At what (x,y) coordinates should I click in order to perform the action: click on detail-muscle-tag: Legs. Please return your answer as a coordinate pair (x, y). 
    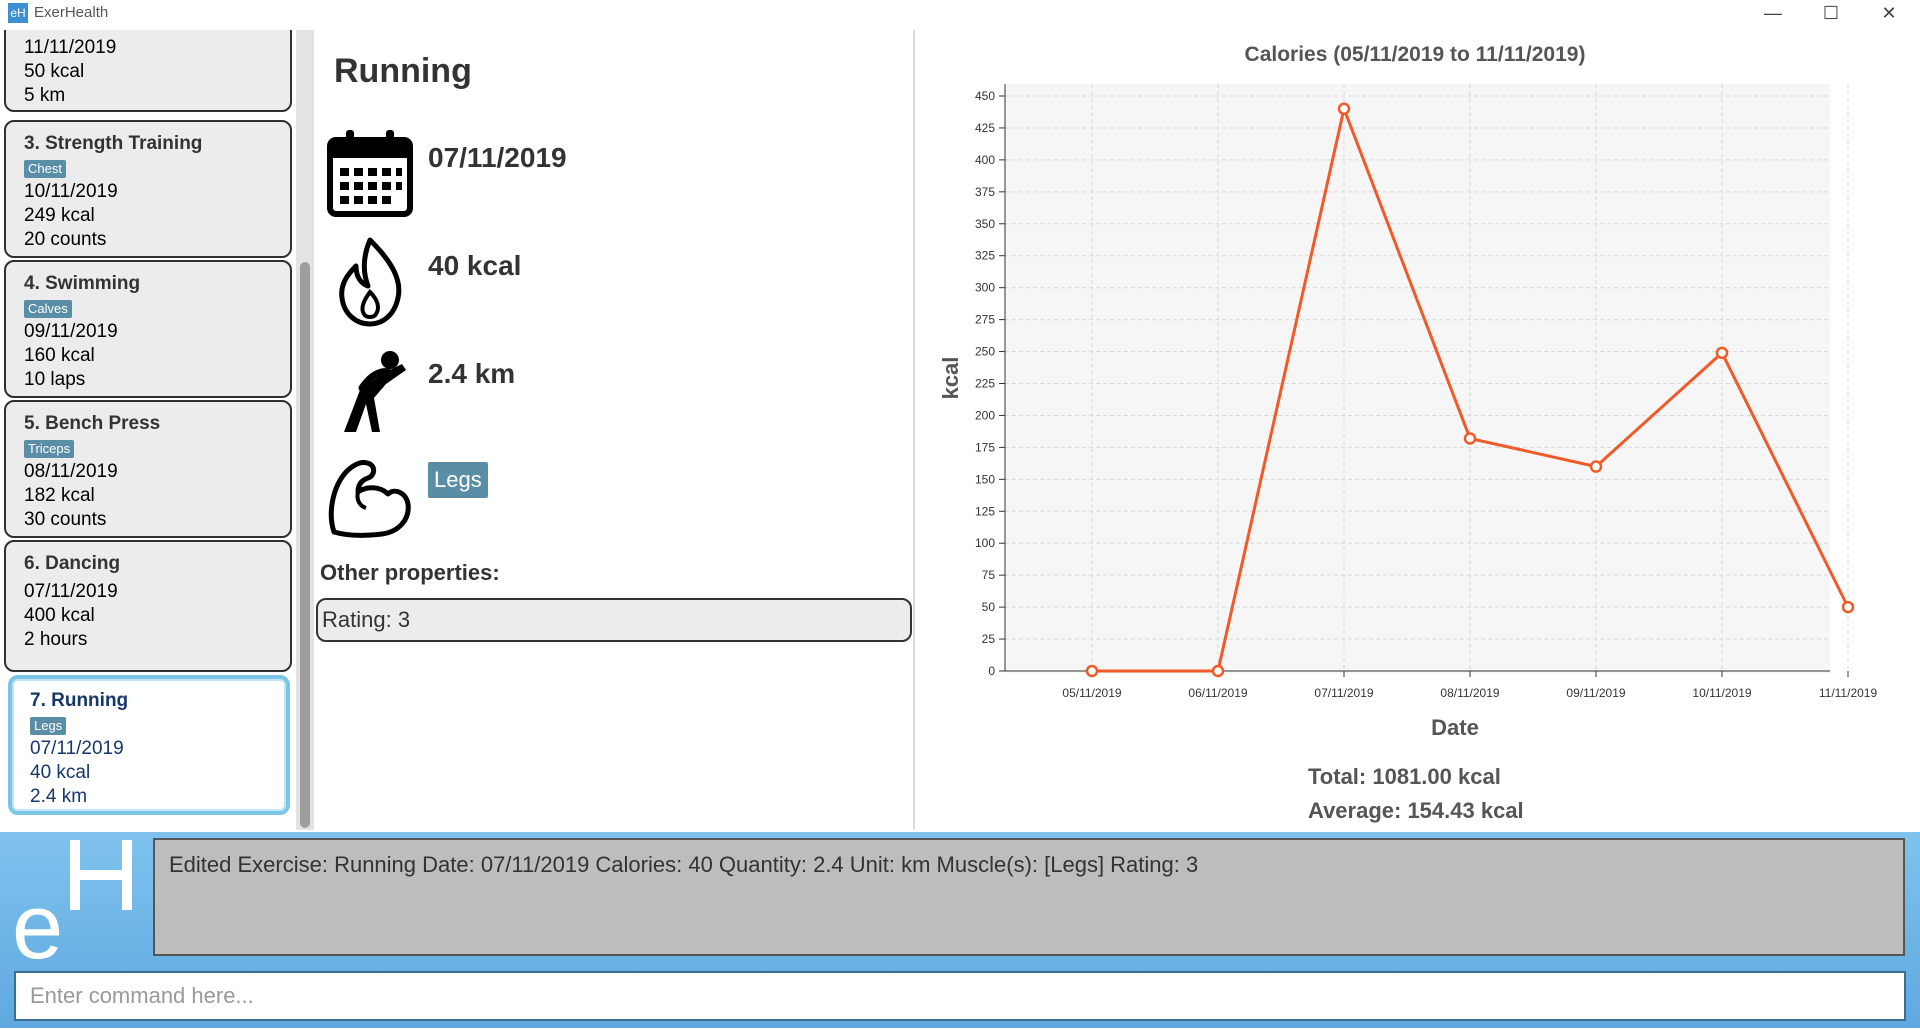
    Looking at the image, I should click on (458, 480).